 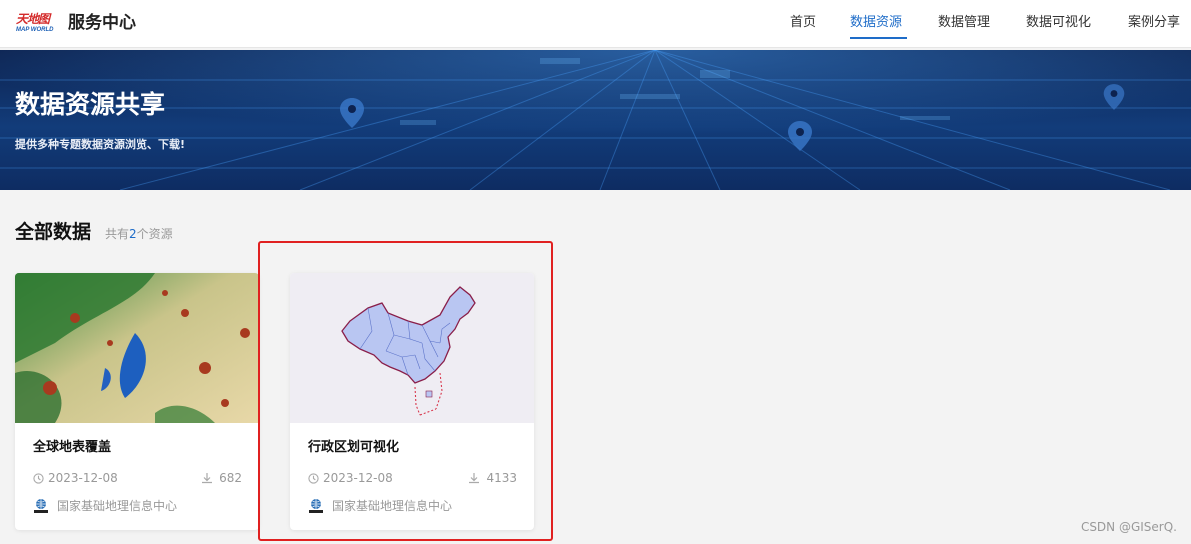 What do you see at coordinates (876, 23) in the screenshot?
I see `nav-data-resources: 数据资源` at bounding box center [876, 23].